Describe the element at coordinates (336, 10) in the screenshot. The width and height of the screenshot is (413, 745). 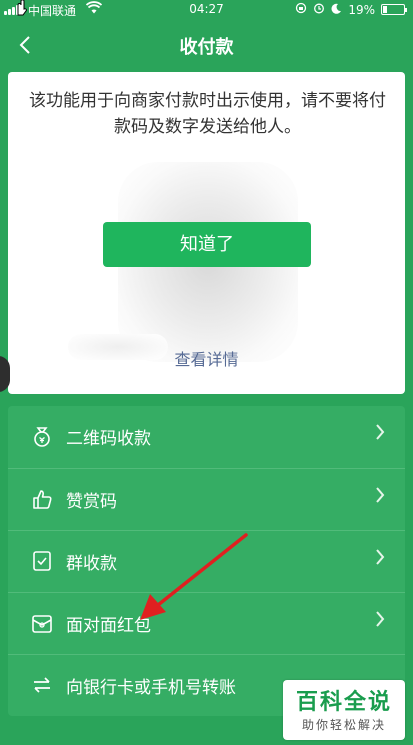
I see `moon-icon` at that location.